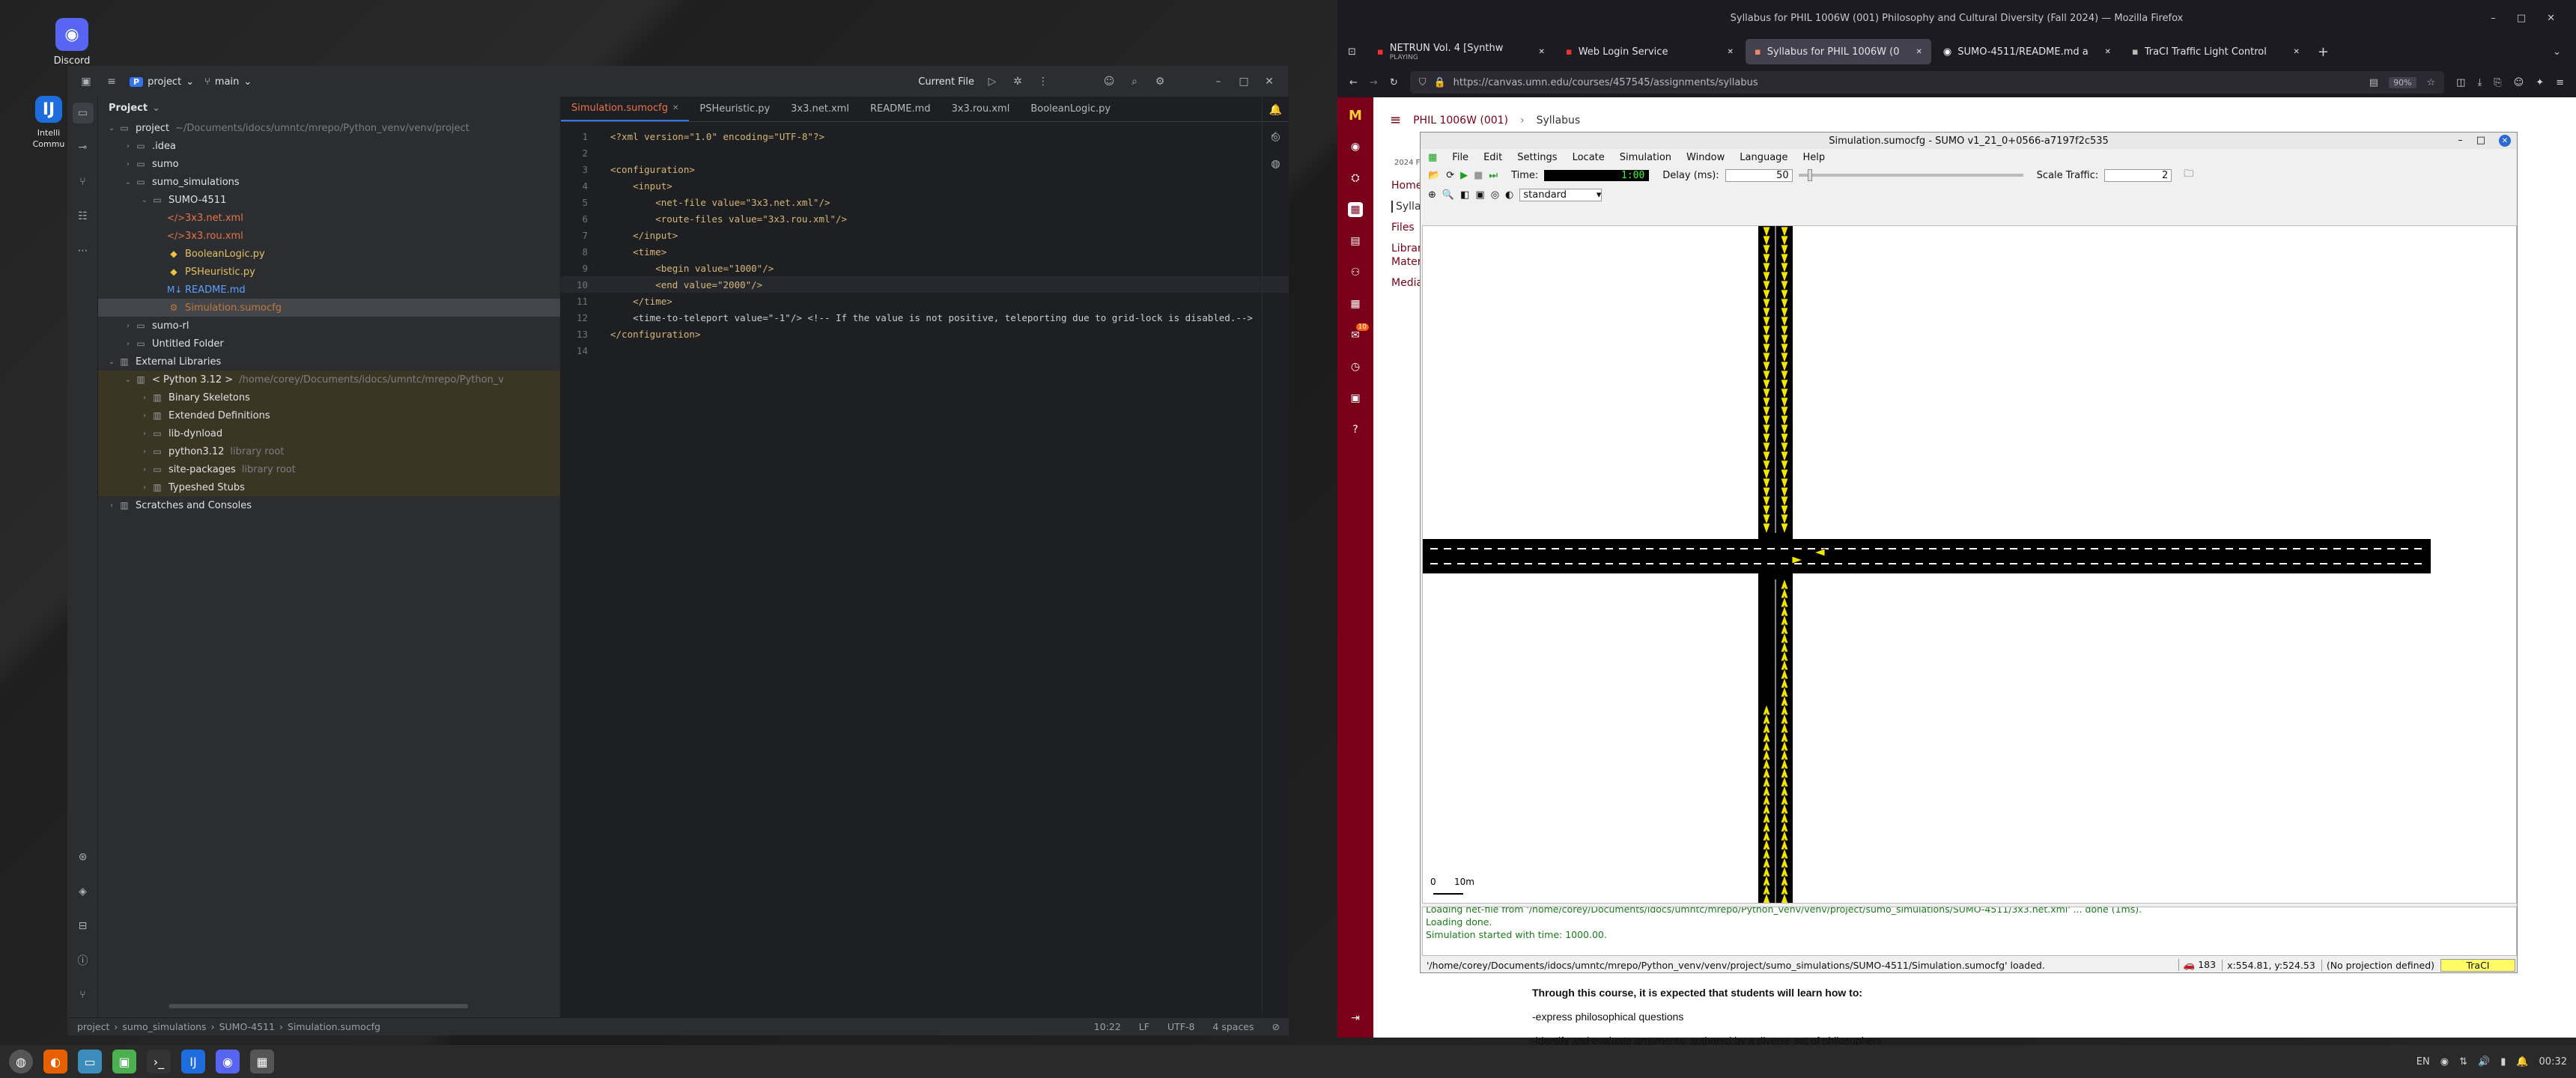 This screenshot has width=2576, height=1078. I want to click on more-icon: ⋮, so click(1043, 81).